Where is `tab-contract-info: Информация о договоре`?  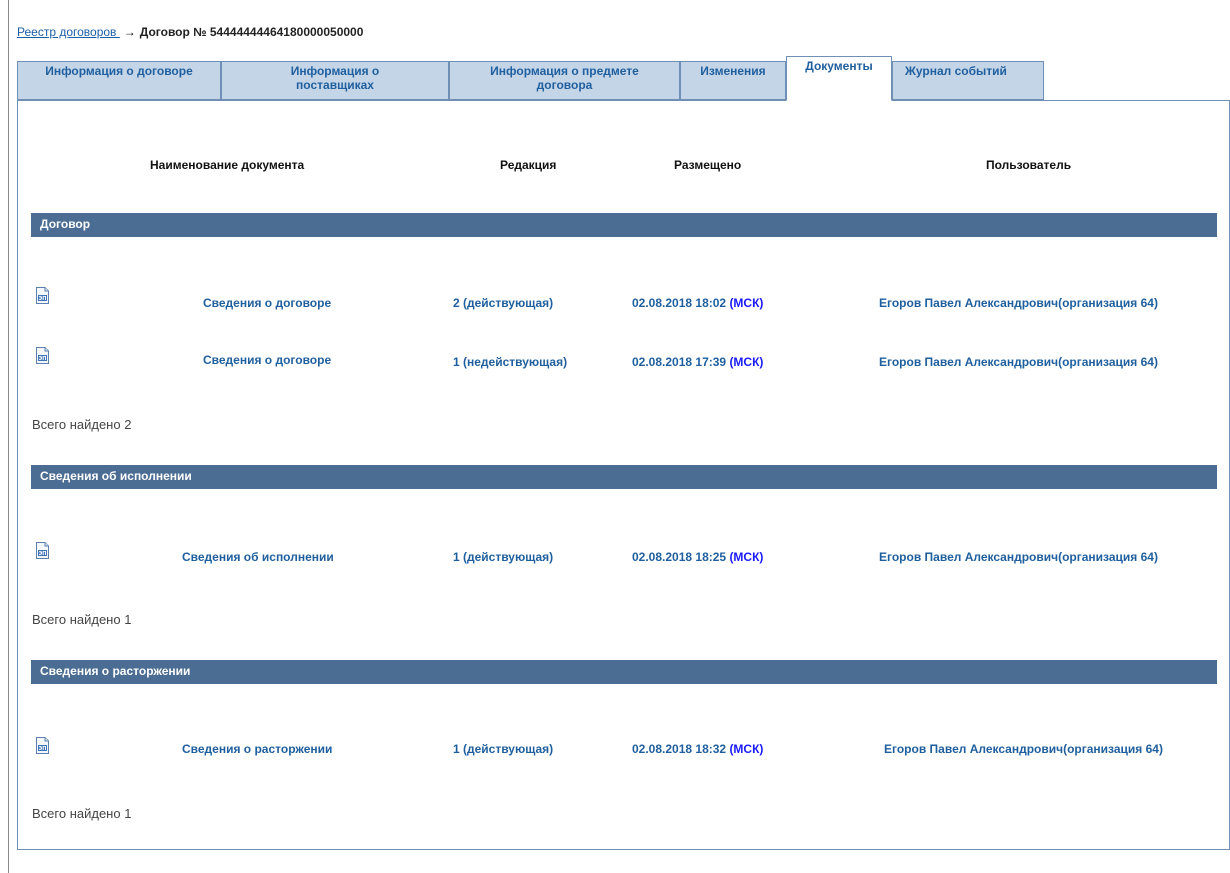 tab-contract-info: Информация о договоре is located at coordinates (119, 80).